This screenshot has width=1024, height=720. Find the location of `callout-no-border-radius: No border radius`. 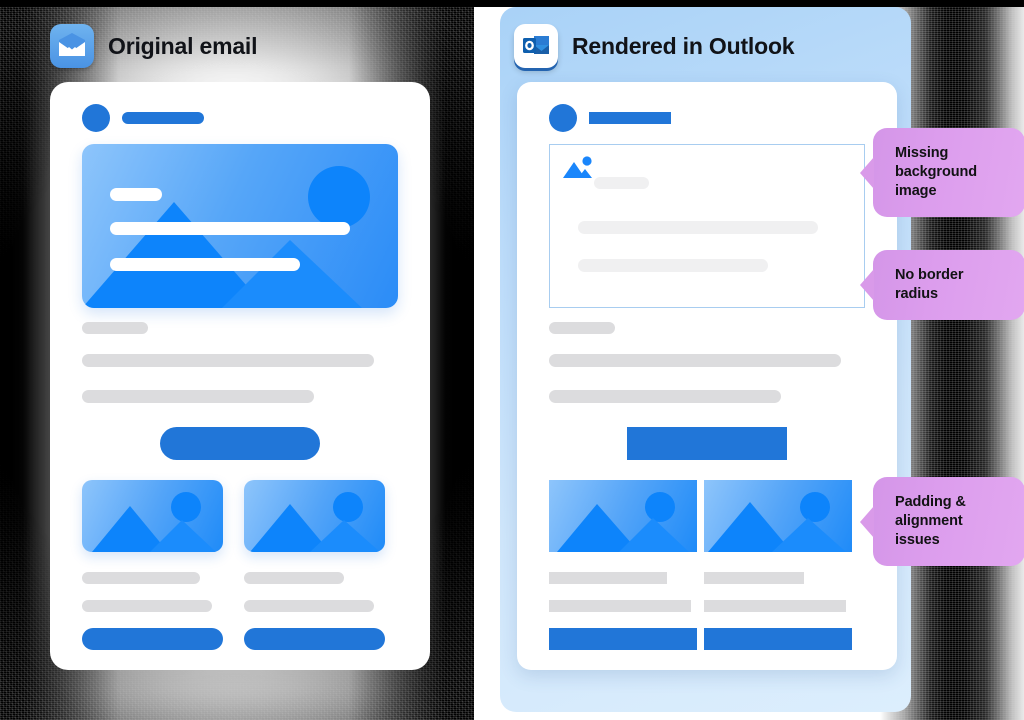

callout-no-border-radius: No border radius is located at coordinates (948, 285).